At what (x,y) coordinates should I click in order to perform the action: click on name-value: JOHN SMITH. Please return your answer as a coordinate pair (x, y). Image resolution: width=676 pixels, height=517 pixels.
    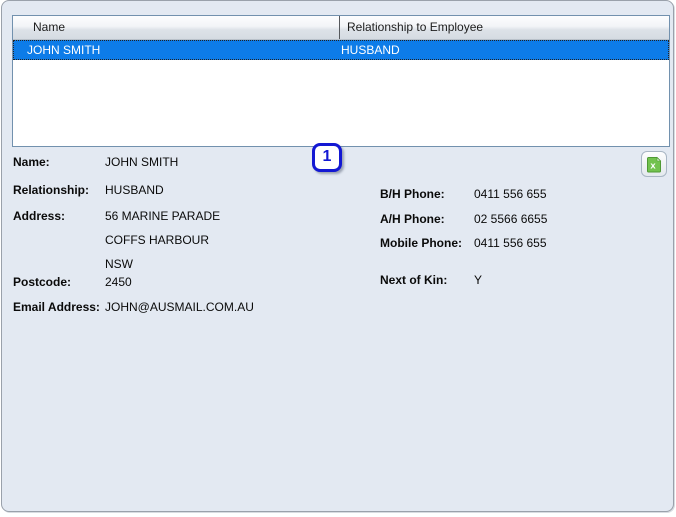
    Looking at the image, I should click on (142, 162).